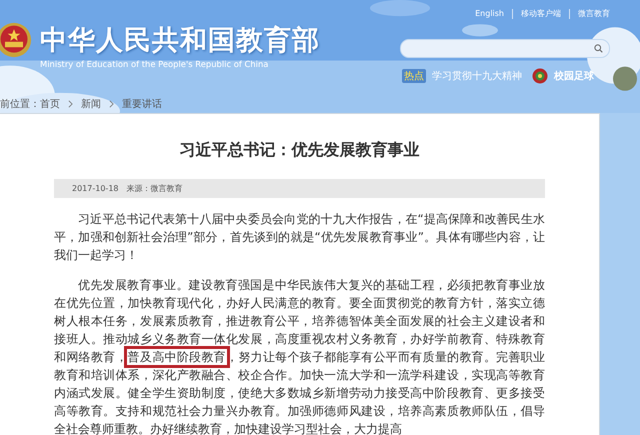  Describe the element at coordinates (594, 13) in the screenshot. I see `top-link: 微言教育` at that location.